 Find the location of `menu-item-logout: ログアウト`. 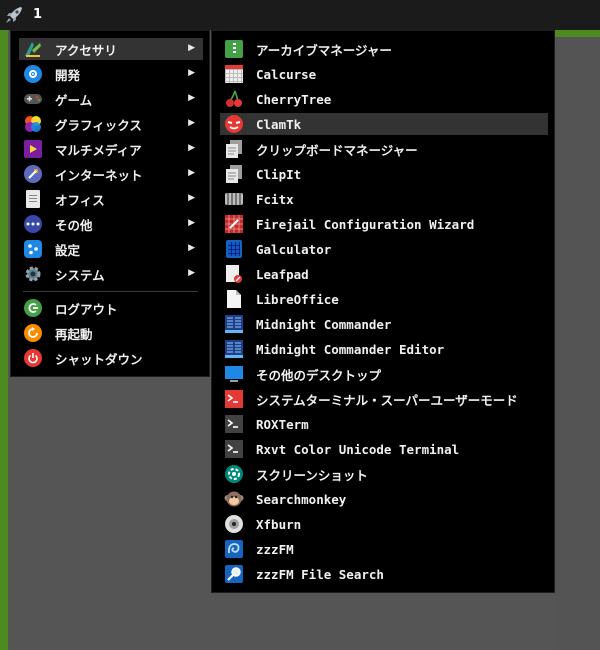

menu-item-logout: ログアウト is located at coordinates (111, 308).